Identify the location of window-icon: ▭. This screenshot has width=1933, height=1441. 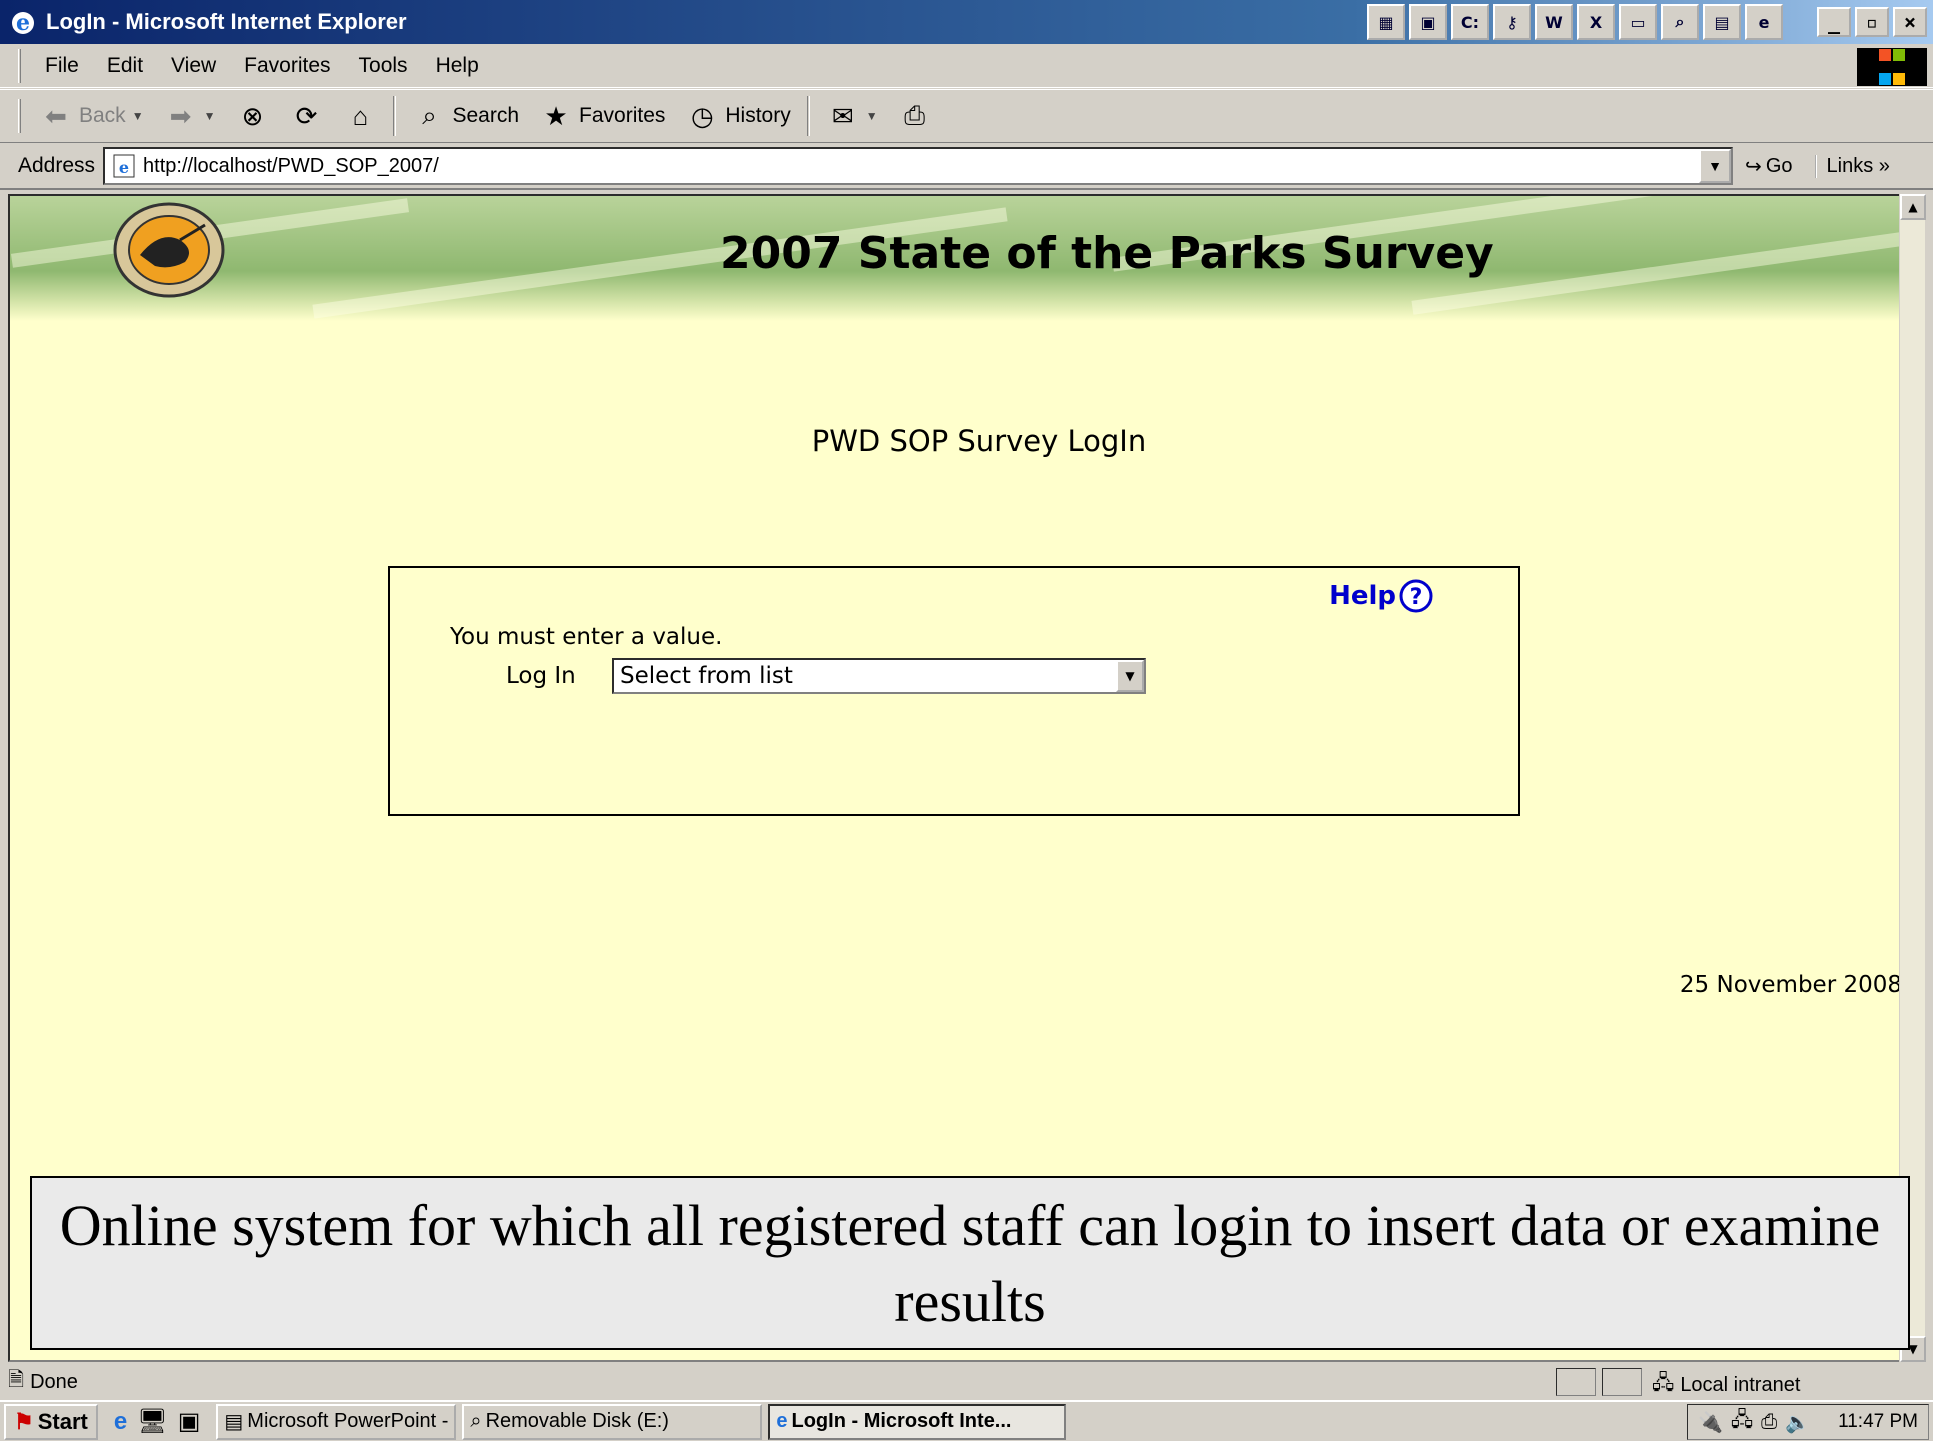
(1638, 22).